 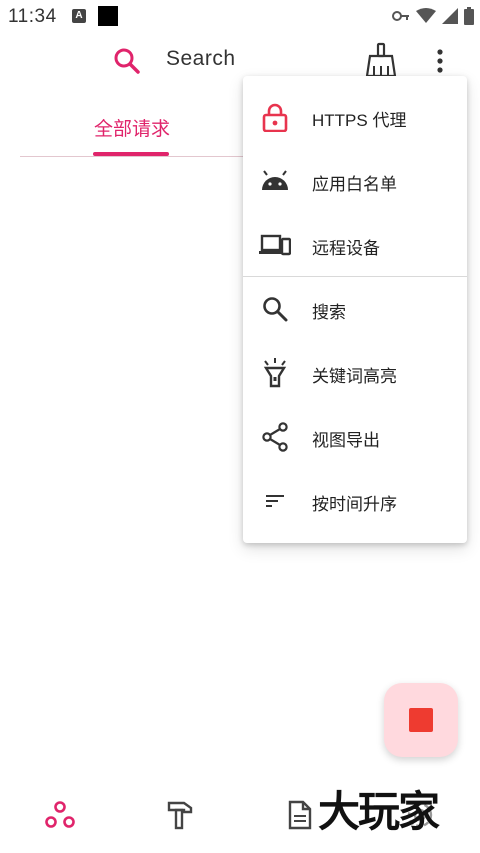 I want to click on broom-icon, so click(x=381, y=60).